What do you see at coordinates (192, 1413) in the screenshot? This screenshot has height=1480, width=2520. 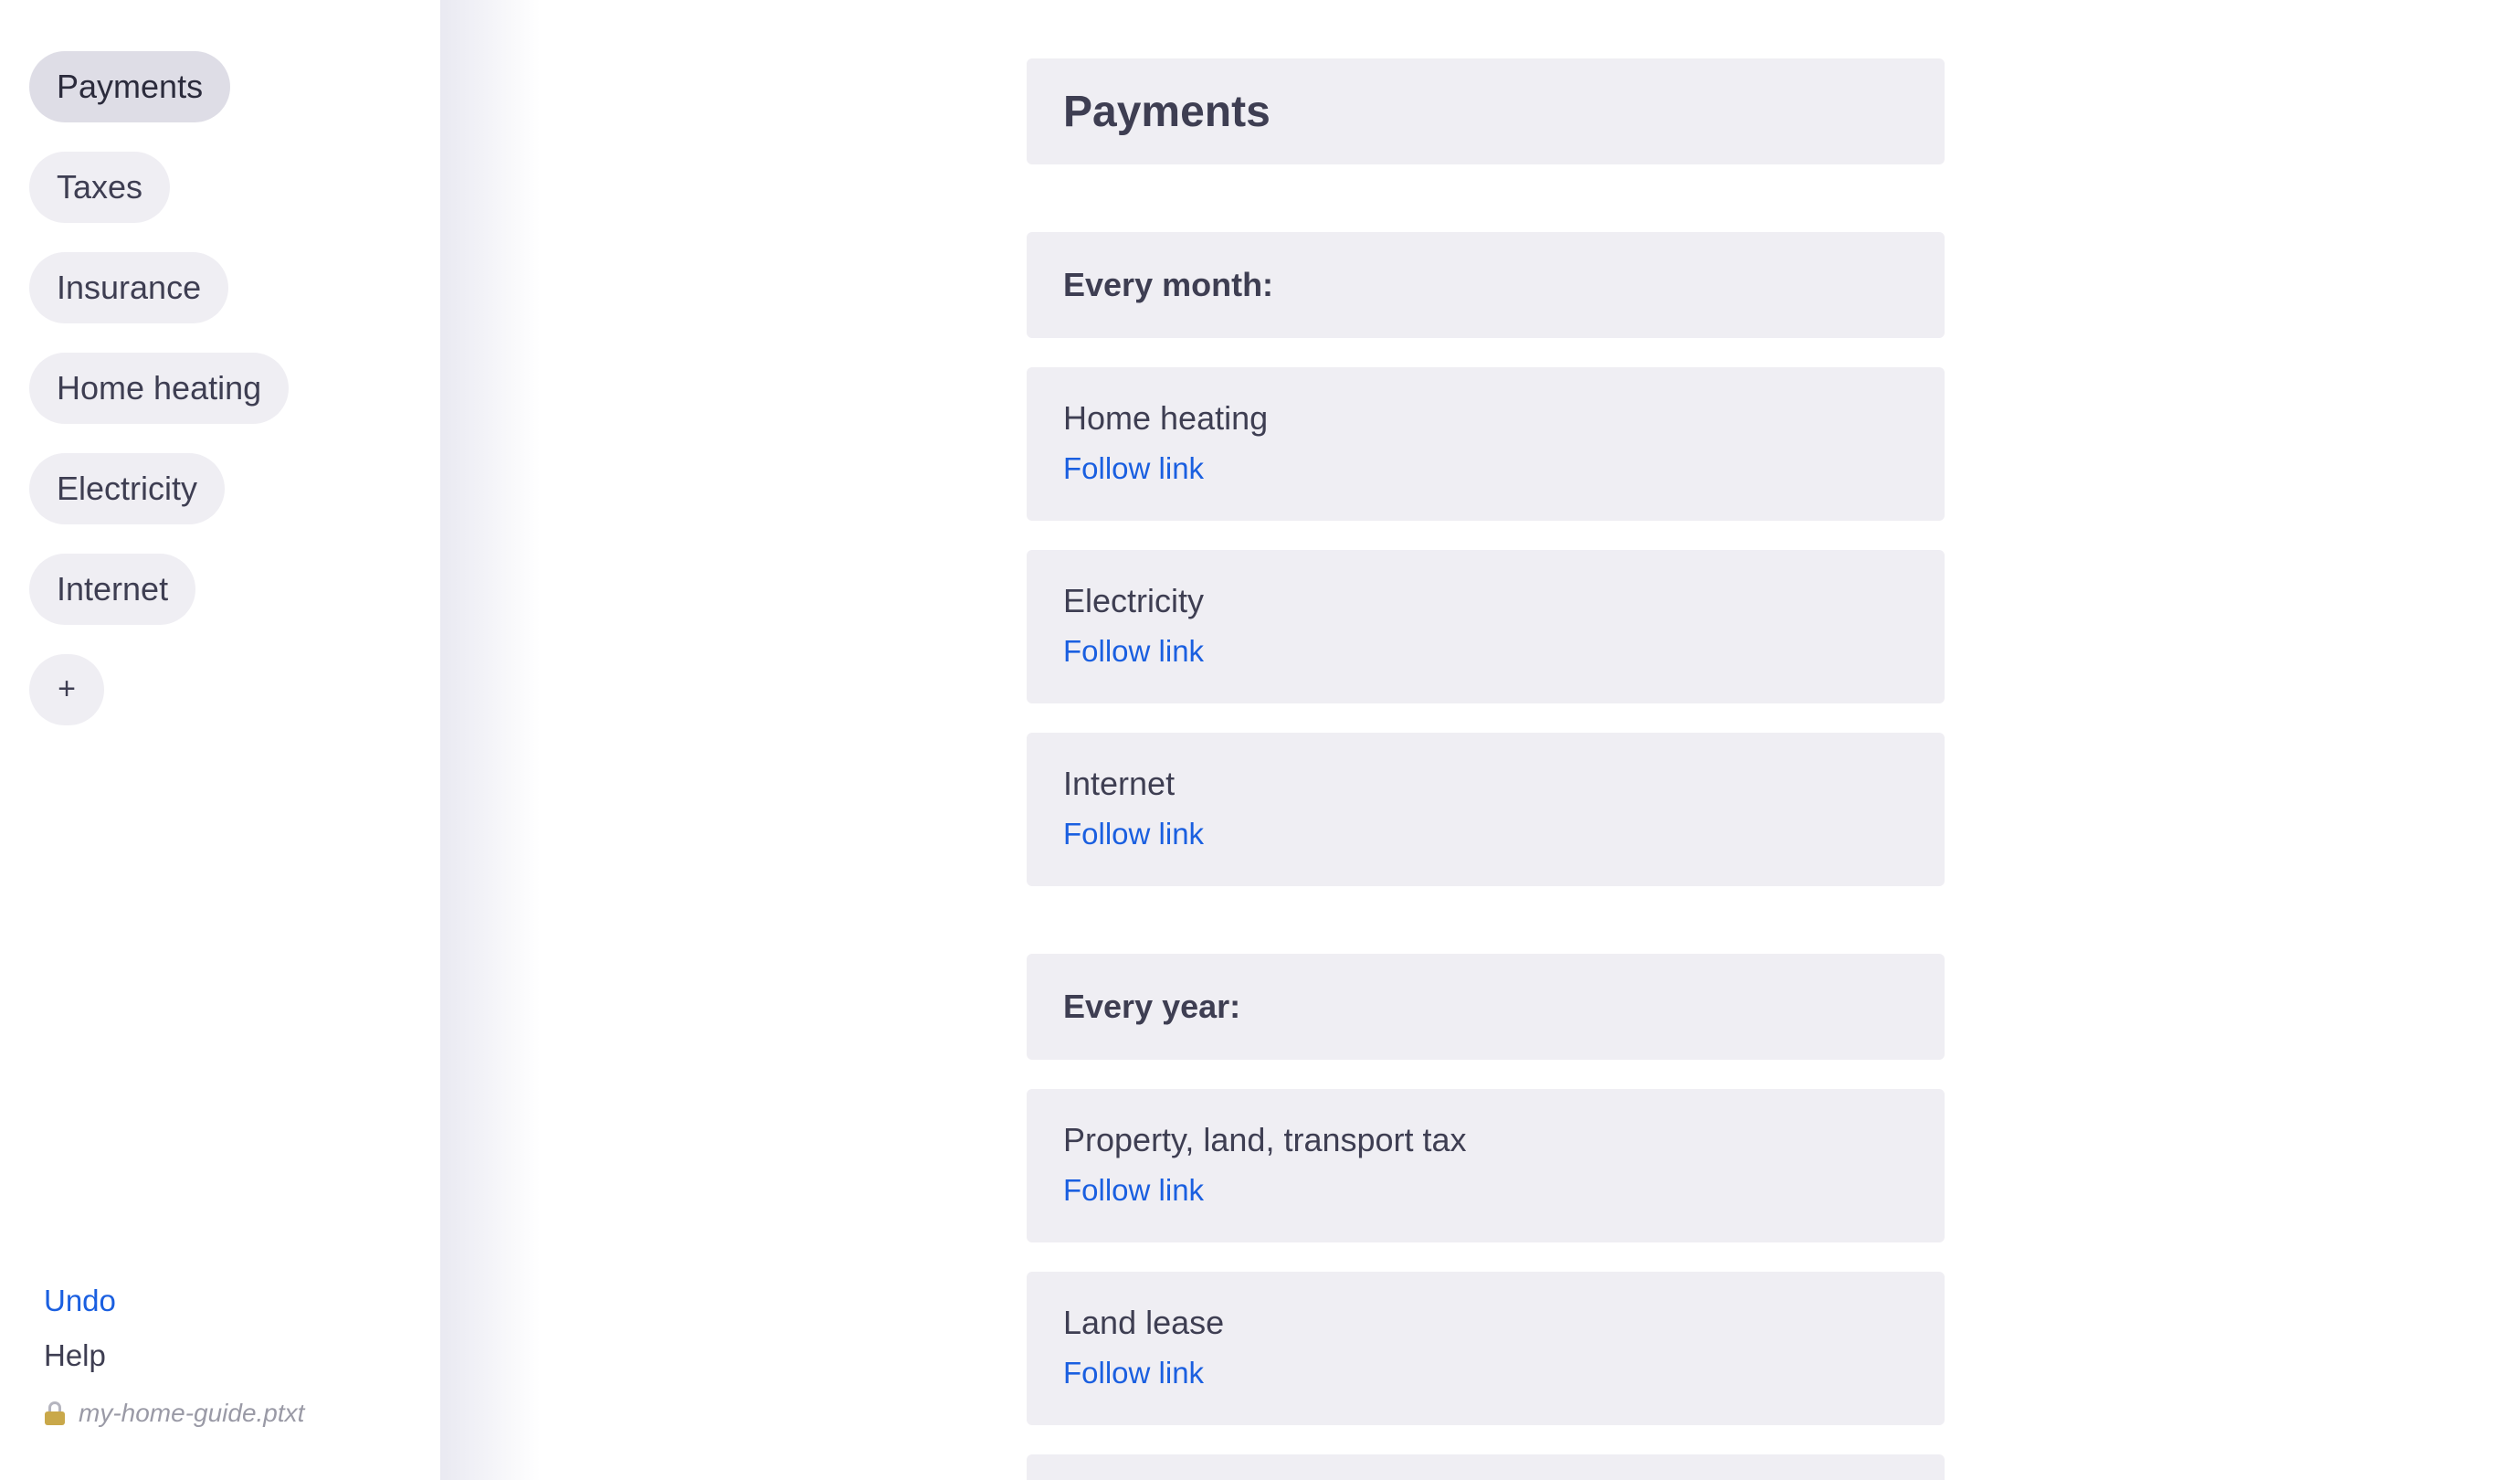 I see `file-name: my-home-guide.ptxt` at bounding box center [192, 1413].